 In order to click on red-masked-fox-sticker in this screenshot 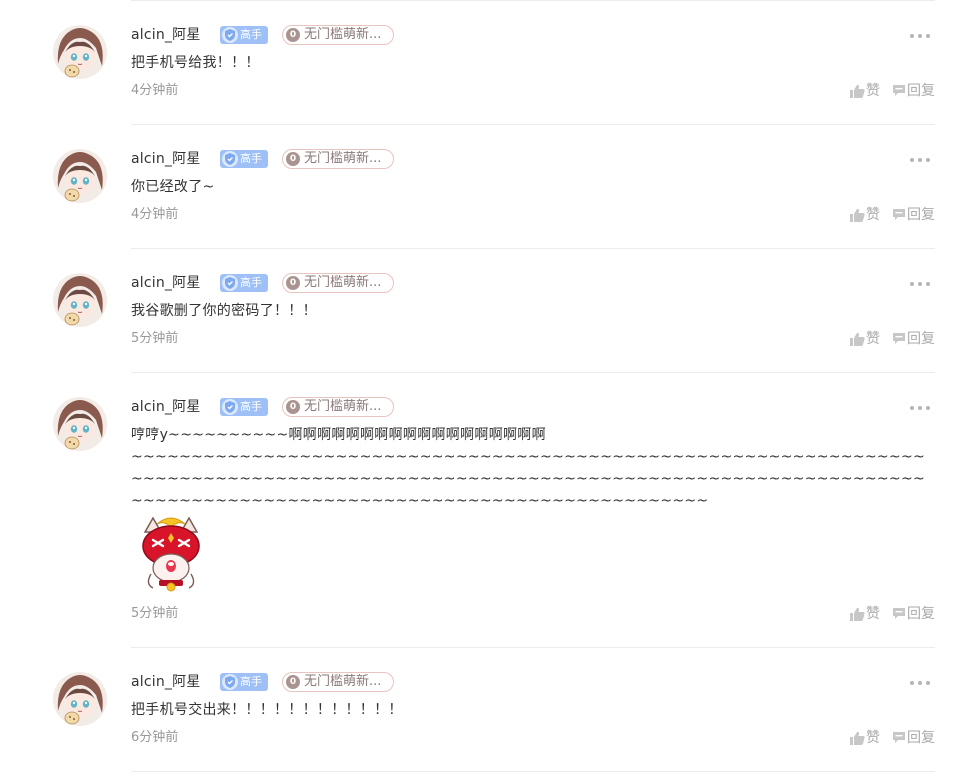, I will do `click(171, 554)`.